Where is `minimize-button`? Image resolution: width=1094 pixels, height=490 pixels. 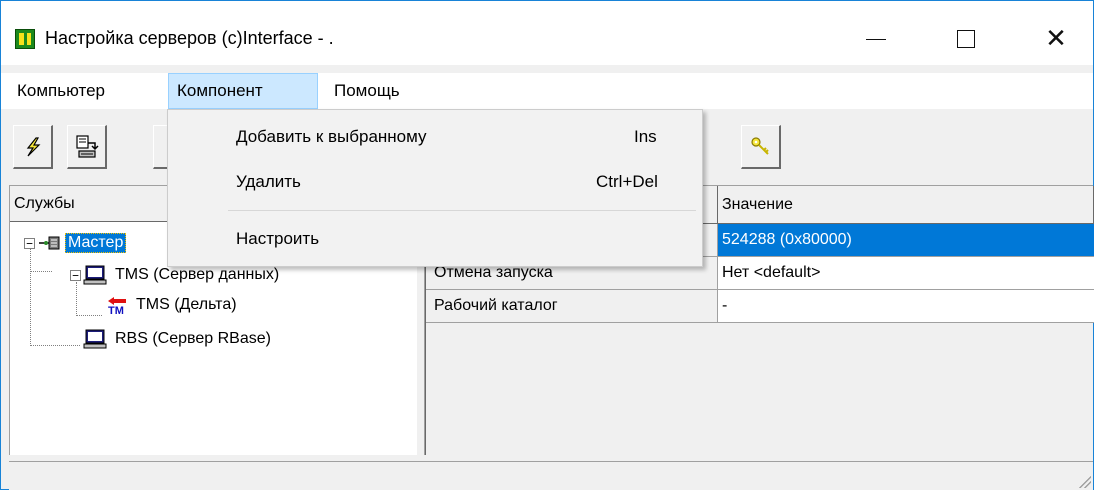 minimize-button is located at coordinates (876, 39).